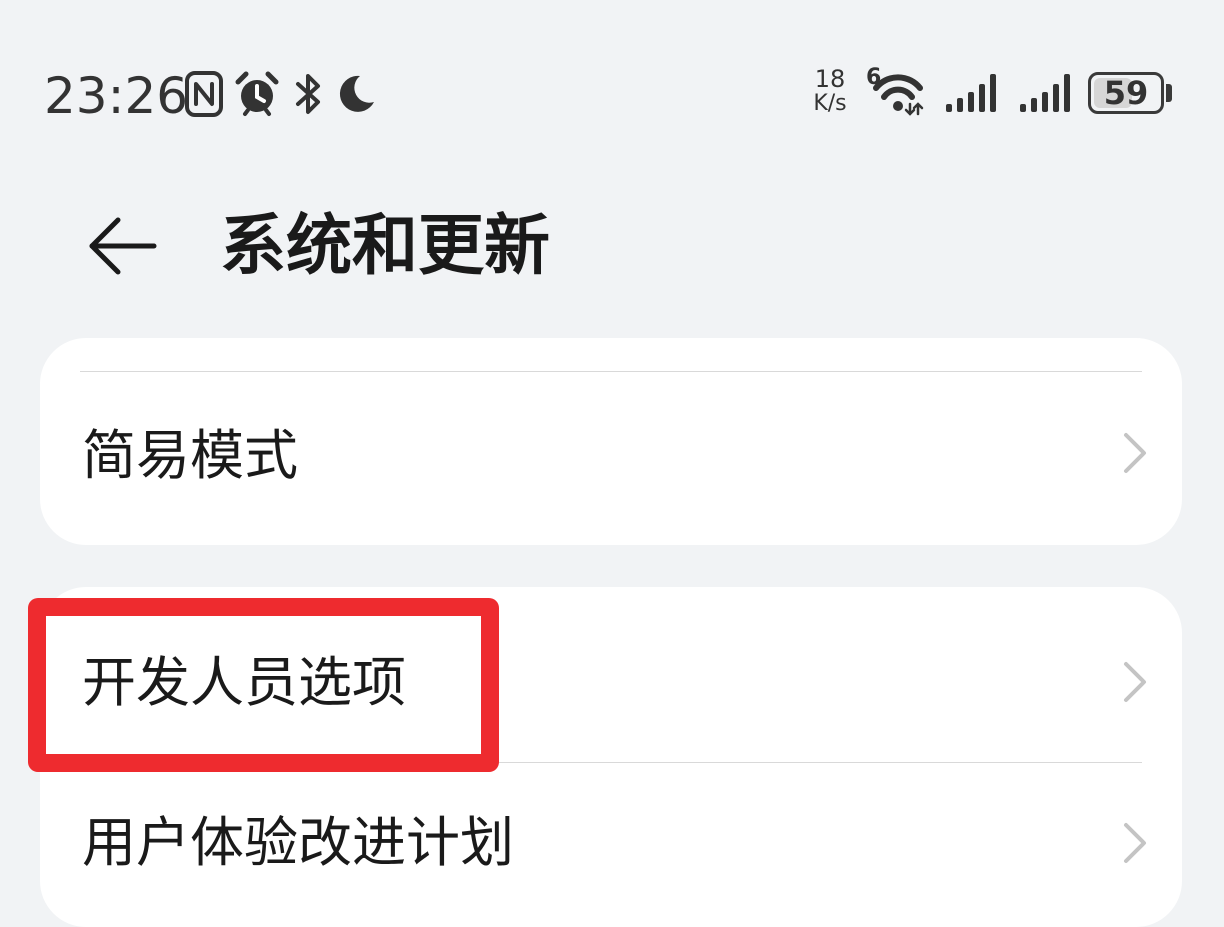 The height and width of the screenshot is (927, 1224). Describe the element at coordinates (385, 245) in the screenshot. I see `page-title: 系统和更新` at that location.